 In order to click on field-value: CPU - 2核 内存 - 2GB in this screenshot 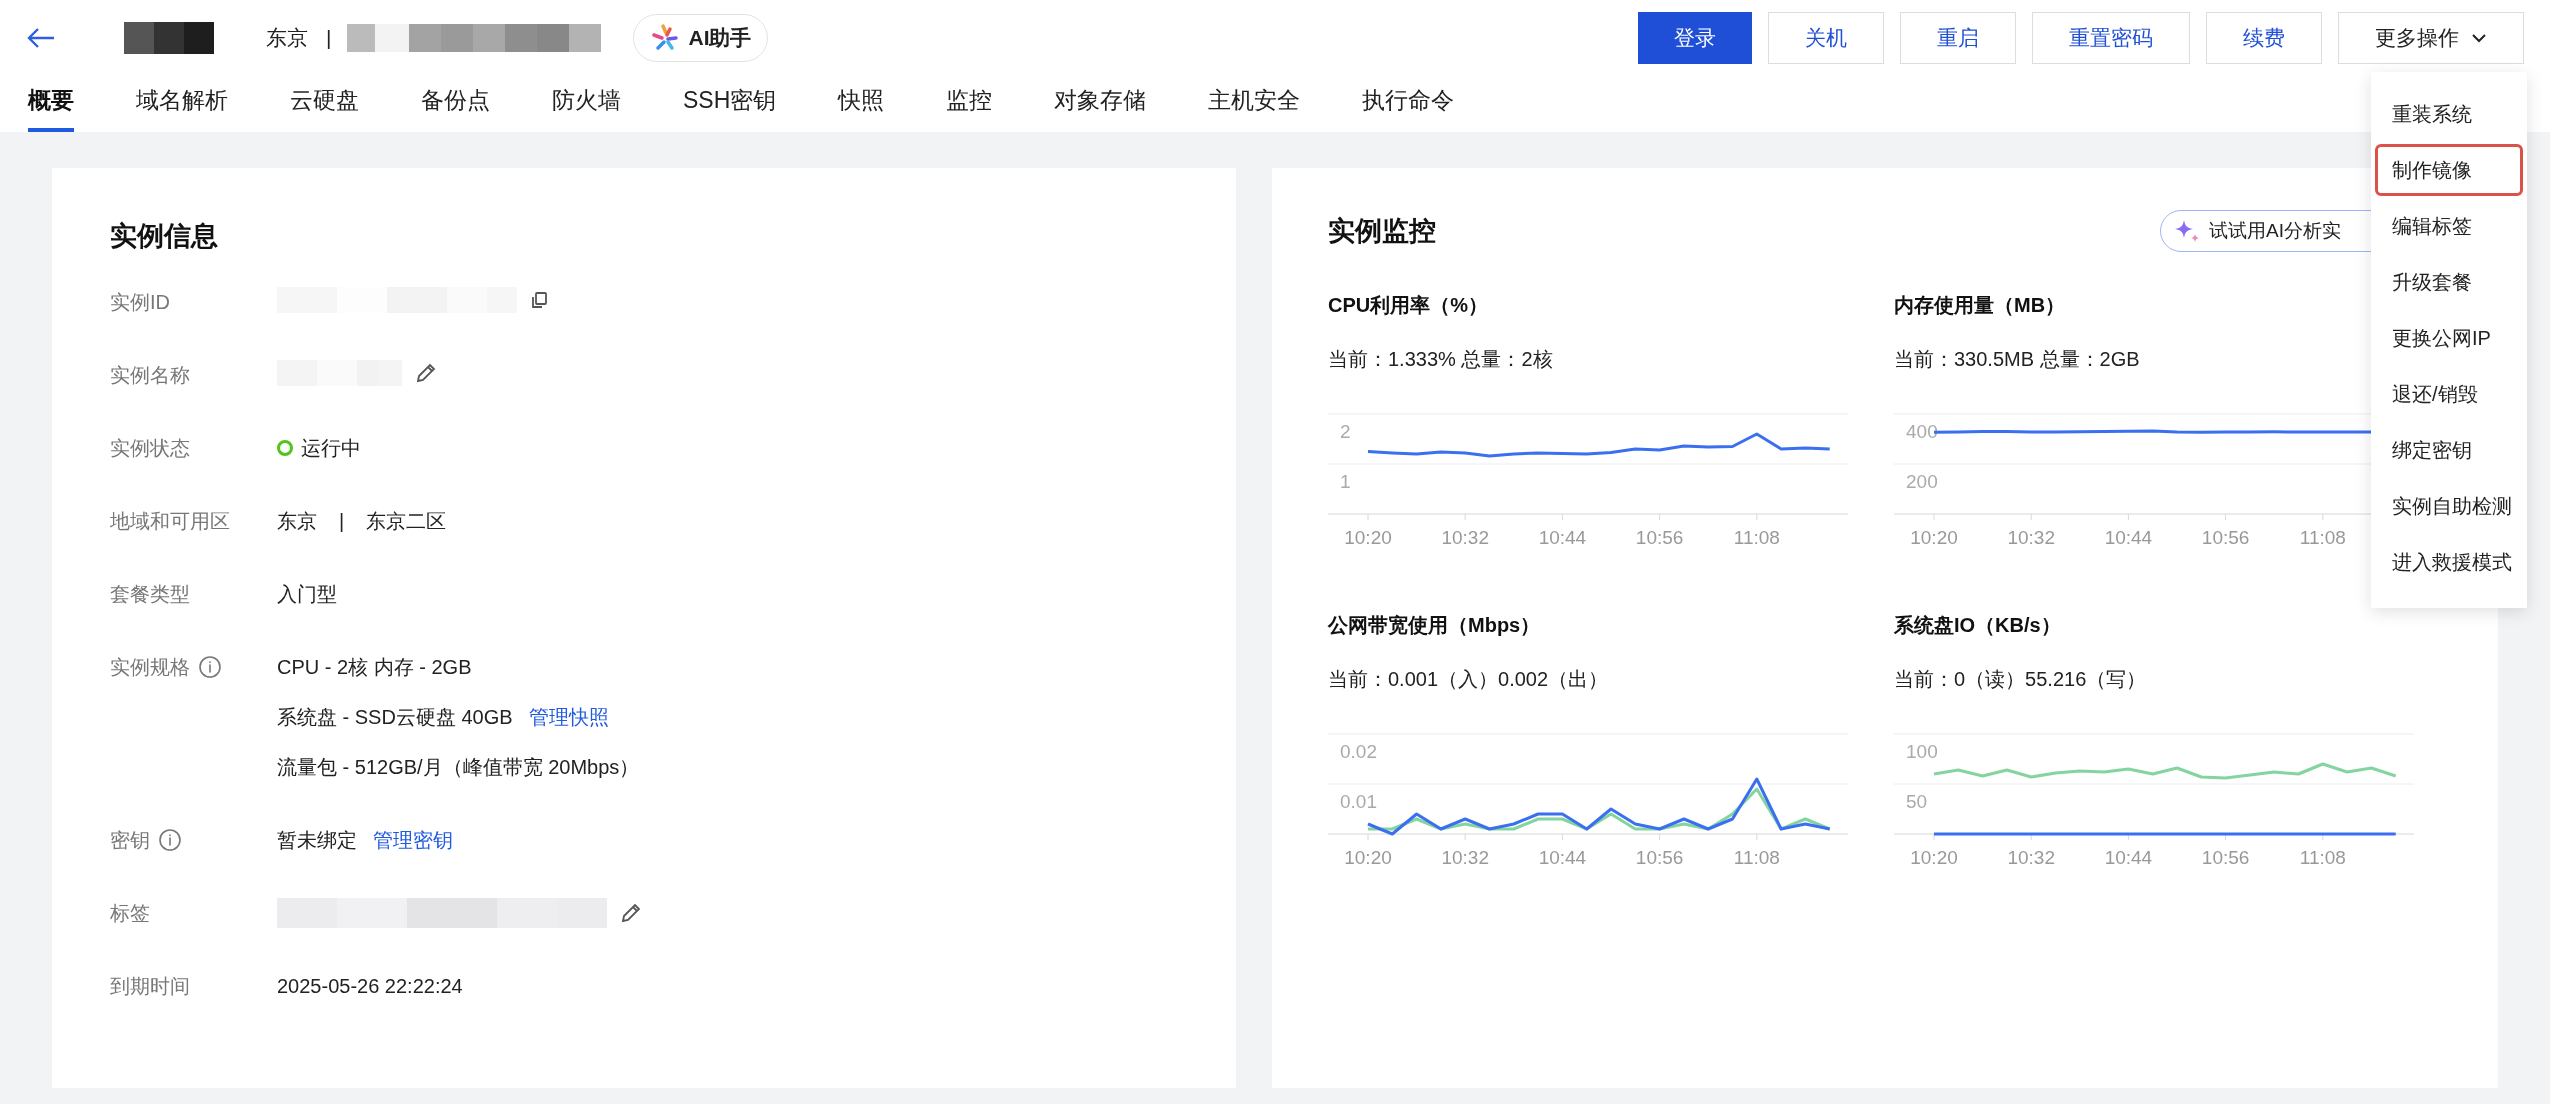, I will do `click(374, 667)`.